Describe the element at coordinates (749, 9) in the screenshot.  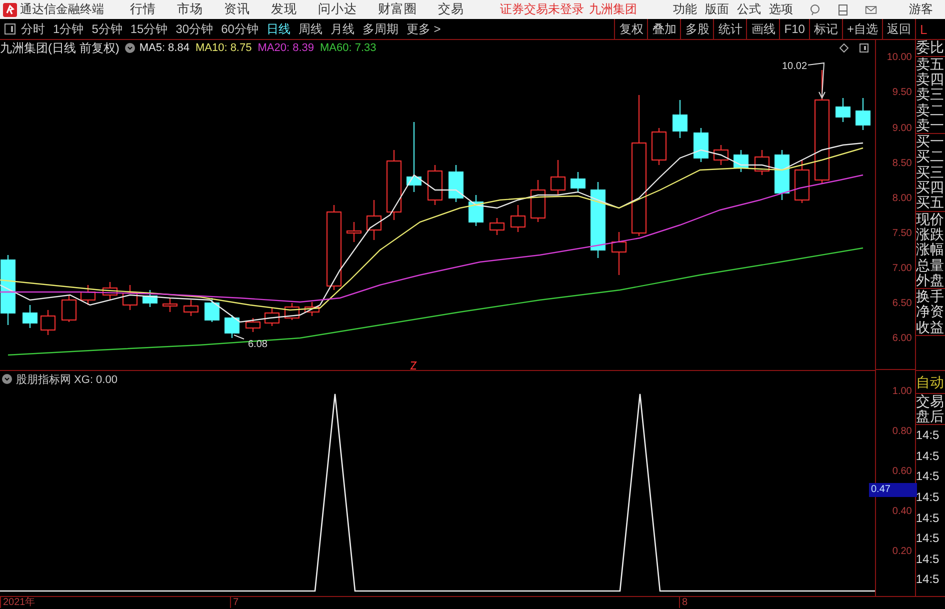
I see `menu-item: 公式` at that location.